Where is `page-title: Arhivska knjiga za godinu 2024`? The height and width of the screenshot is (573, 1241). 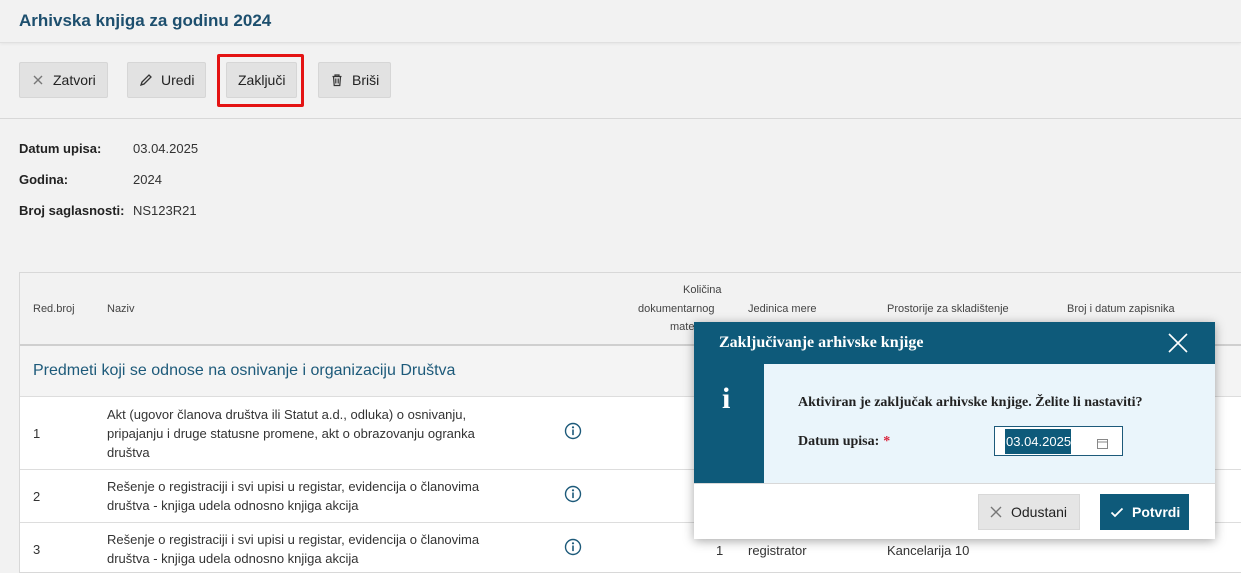 page-title: Arhivska knjiga za godinu 2024 is located at coordinates (145, 20).